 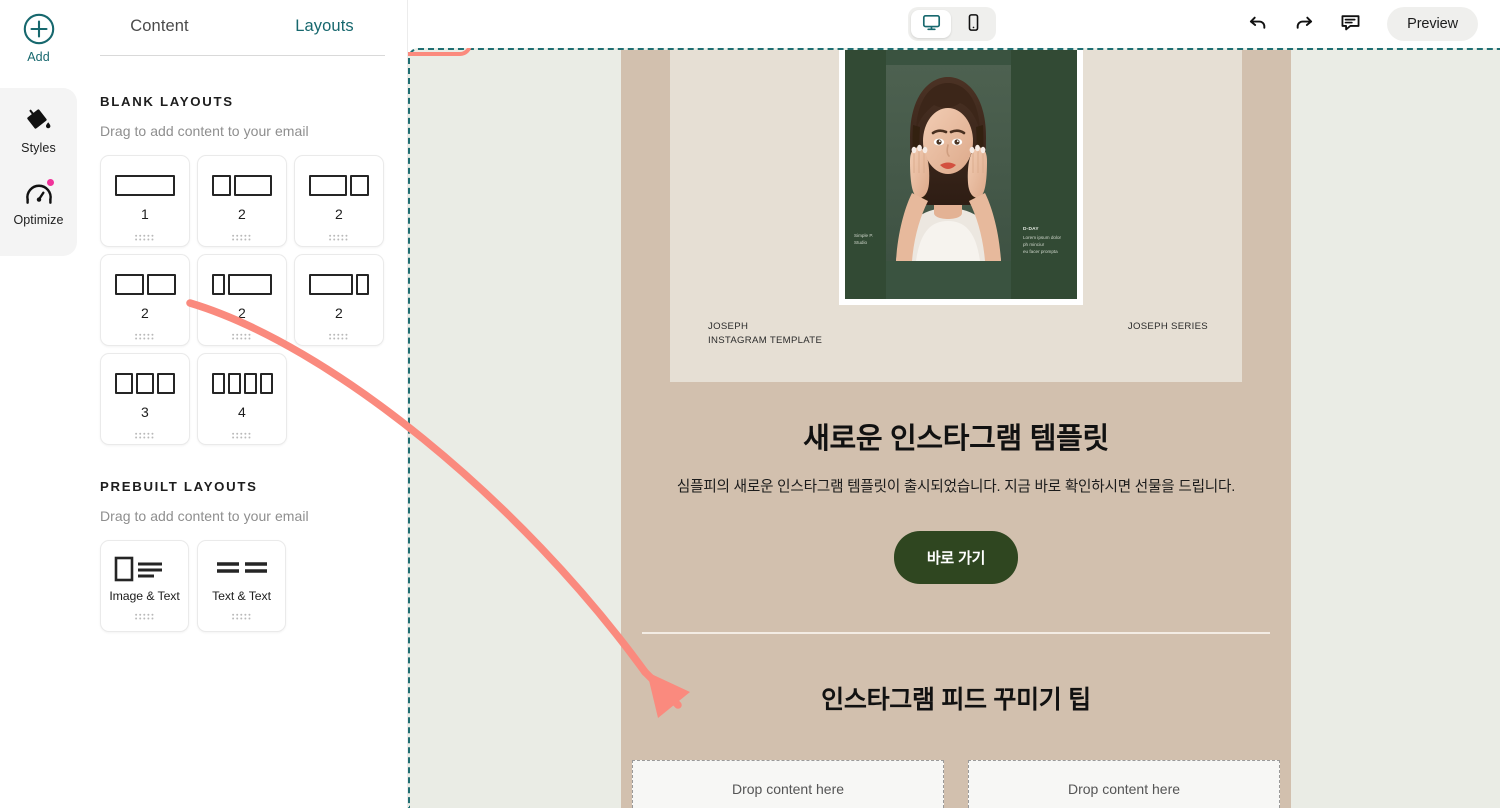 What do you see at coordinates (242, 569) in the screenshot?
I see `text-and-text-icon` at bounding box center [242, 569].